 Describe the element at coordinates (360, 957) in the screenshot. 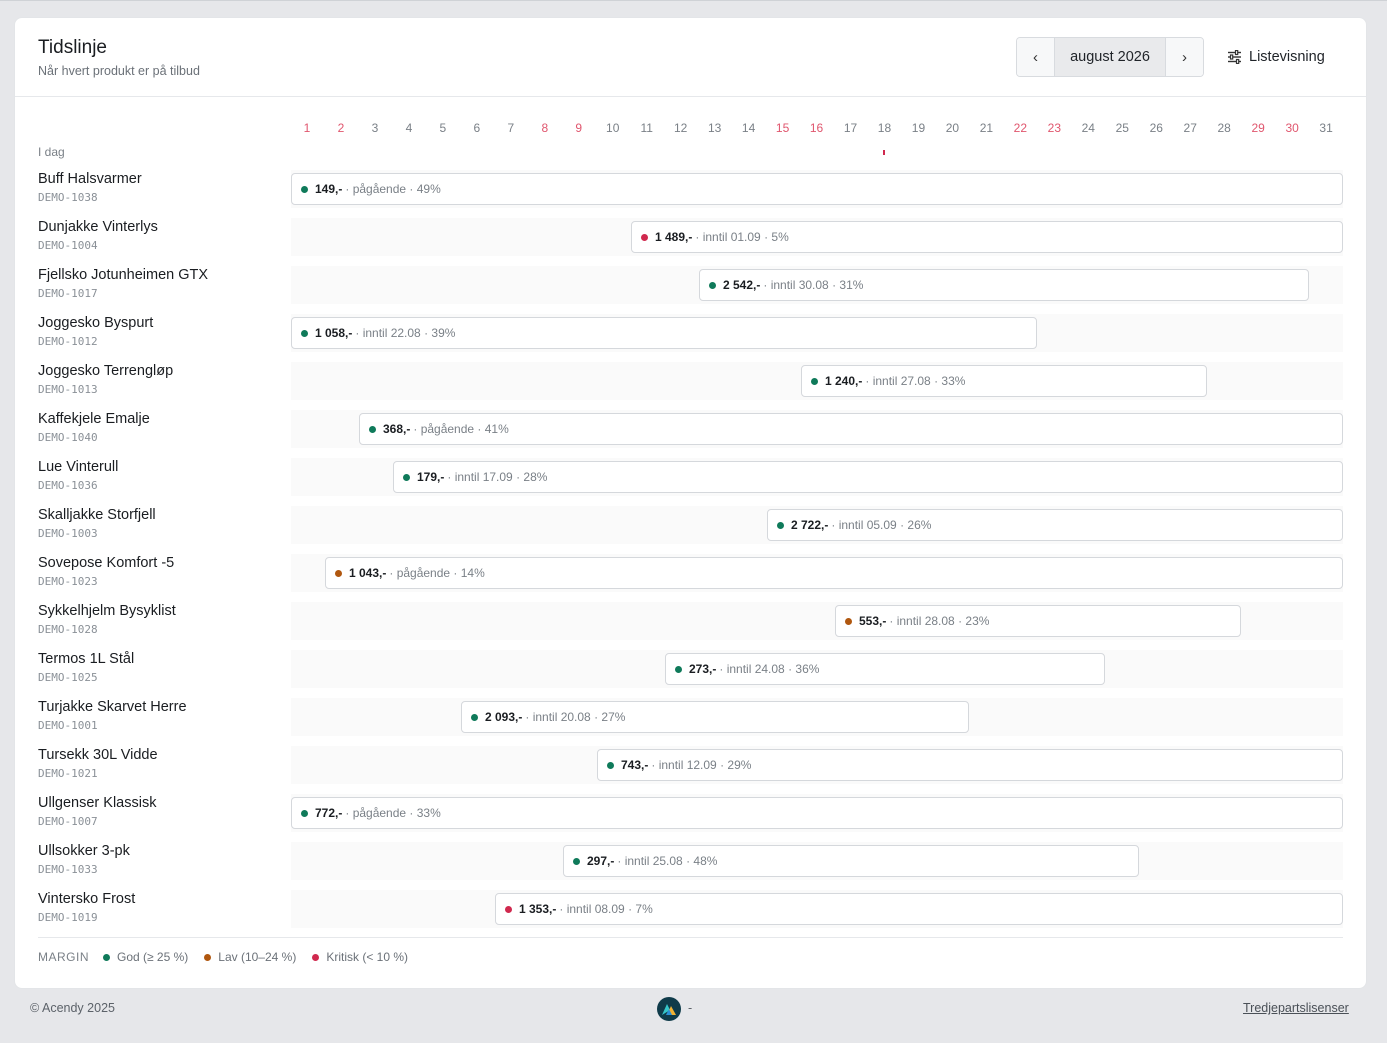

I see `legend-item-kritisk: Kritisk (< 10 %)` at that location.